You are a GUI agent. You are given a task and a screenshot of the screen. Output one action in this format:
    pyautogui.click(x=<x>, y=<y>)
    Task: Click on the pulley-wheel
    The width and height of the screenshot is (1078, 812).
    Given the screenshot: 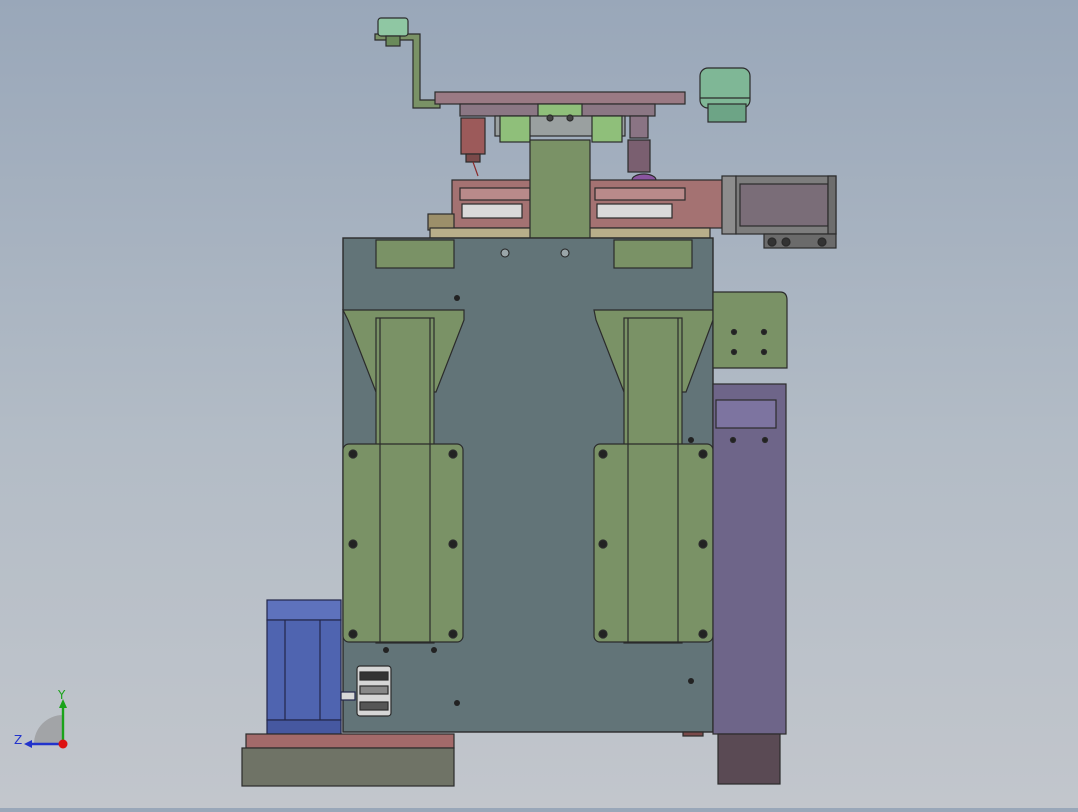 What is the action you would take?
    pyautogui.click(x=725, y=95)
    